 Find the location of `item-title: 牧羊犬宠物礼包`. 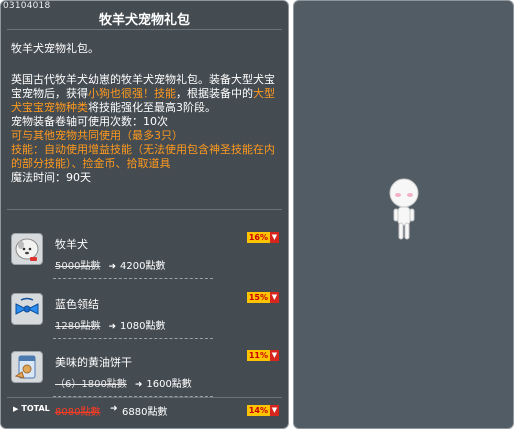

item-title: 牧羊犬宠物礼包 is located at coordinates (144, 20).